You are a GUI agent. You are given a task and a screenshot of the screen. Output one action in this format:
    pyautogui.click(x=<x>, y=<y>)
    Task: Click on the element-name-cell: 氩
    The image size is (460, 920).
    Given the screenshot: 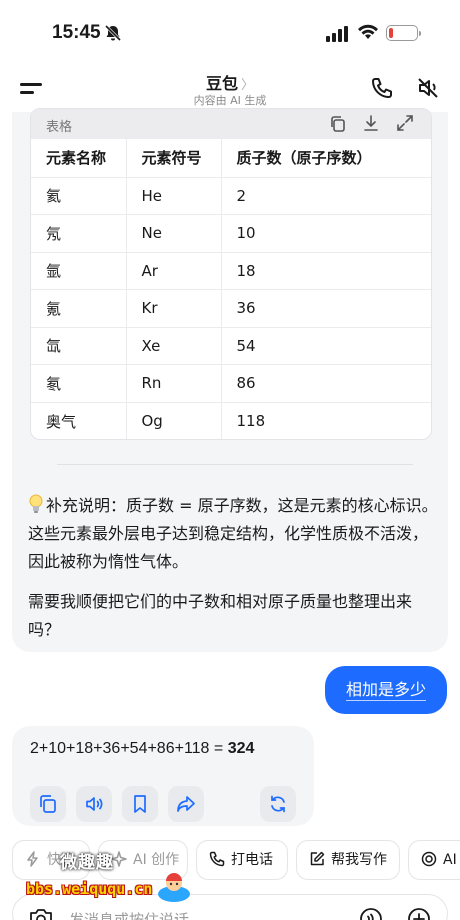 What is the action you would take?
    pyautogui.click(x=79, y=271)
    